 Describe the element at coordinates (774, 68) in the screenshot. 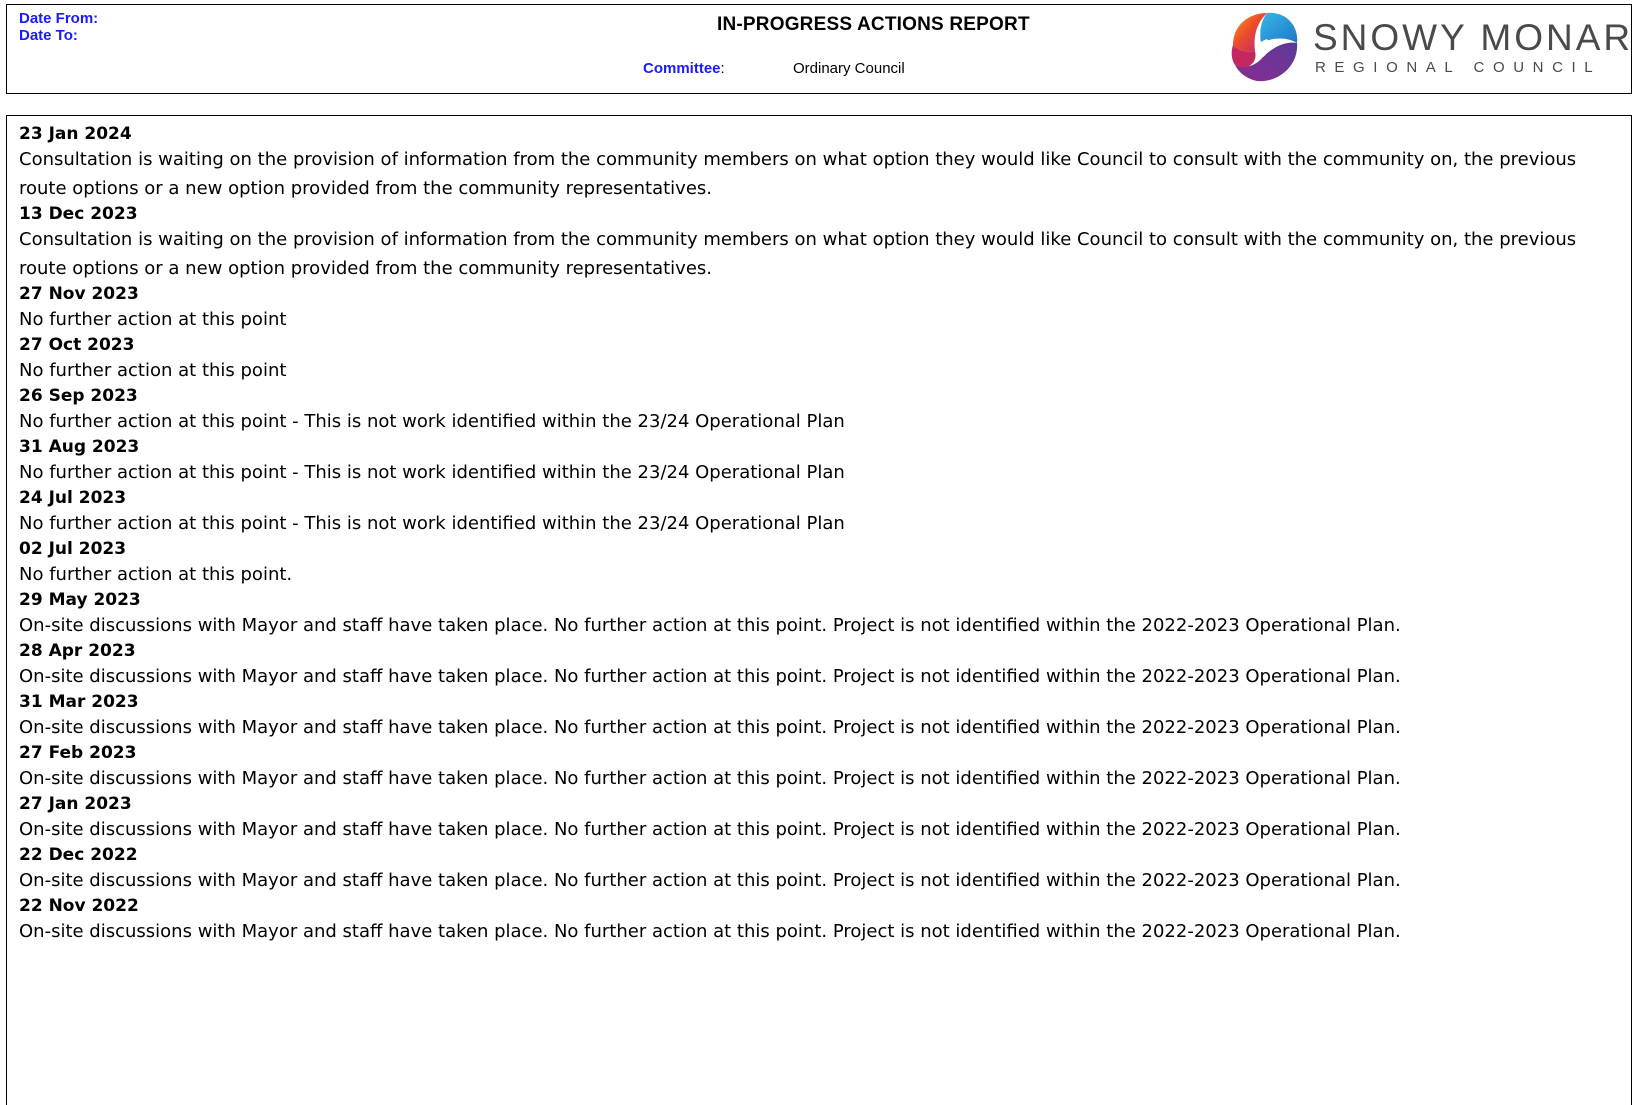

I see `committee-field: Committee: Ordinary Council` at that location.